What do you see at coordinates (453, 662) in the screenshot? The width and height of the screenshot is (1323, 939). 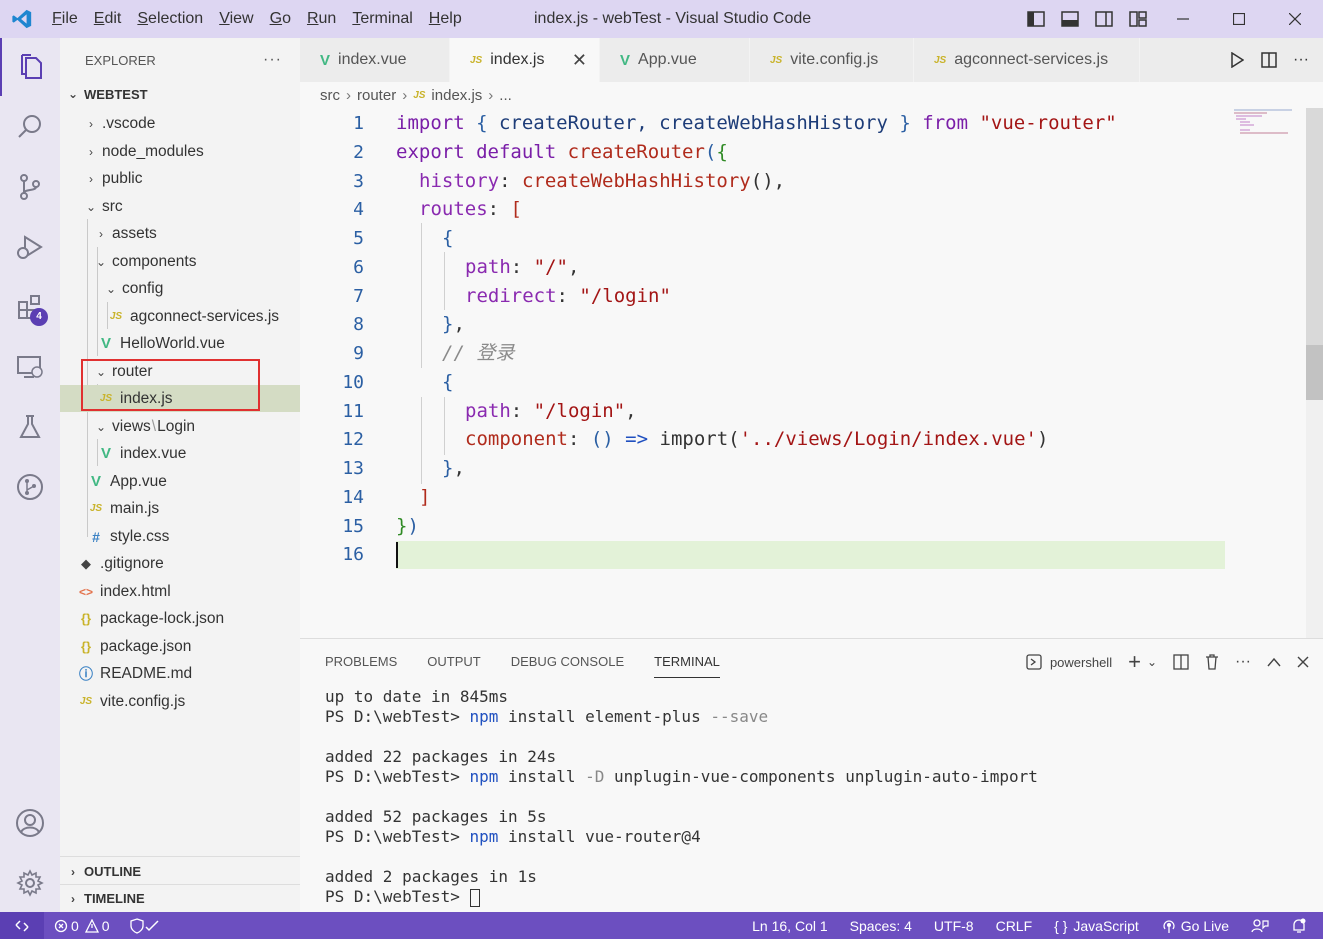 I see `tab-output: OUTPUT` at bounding box center [453, 662].